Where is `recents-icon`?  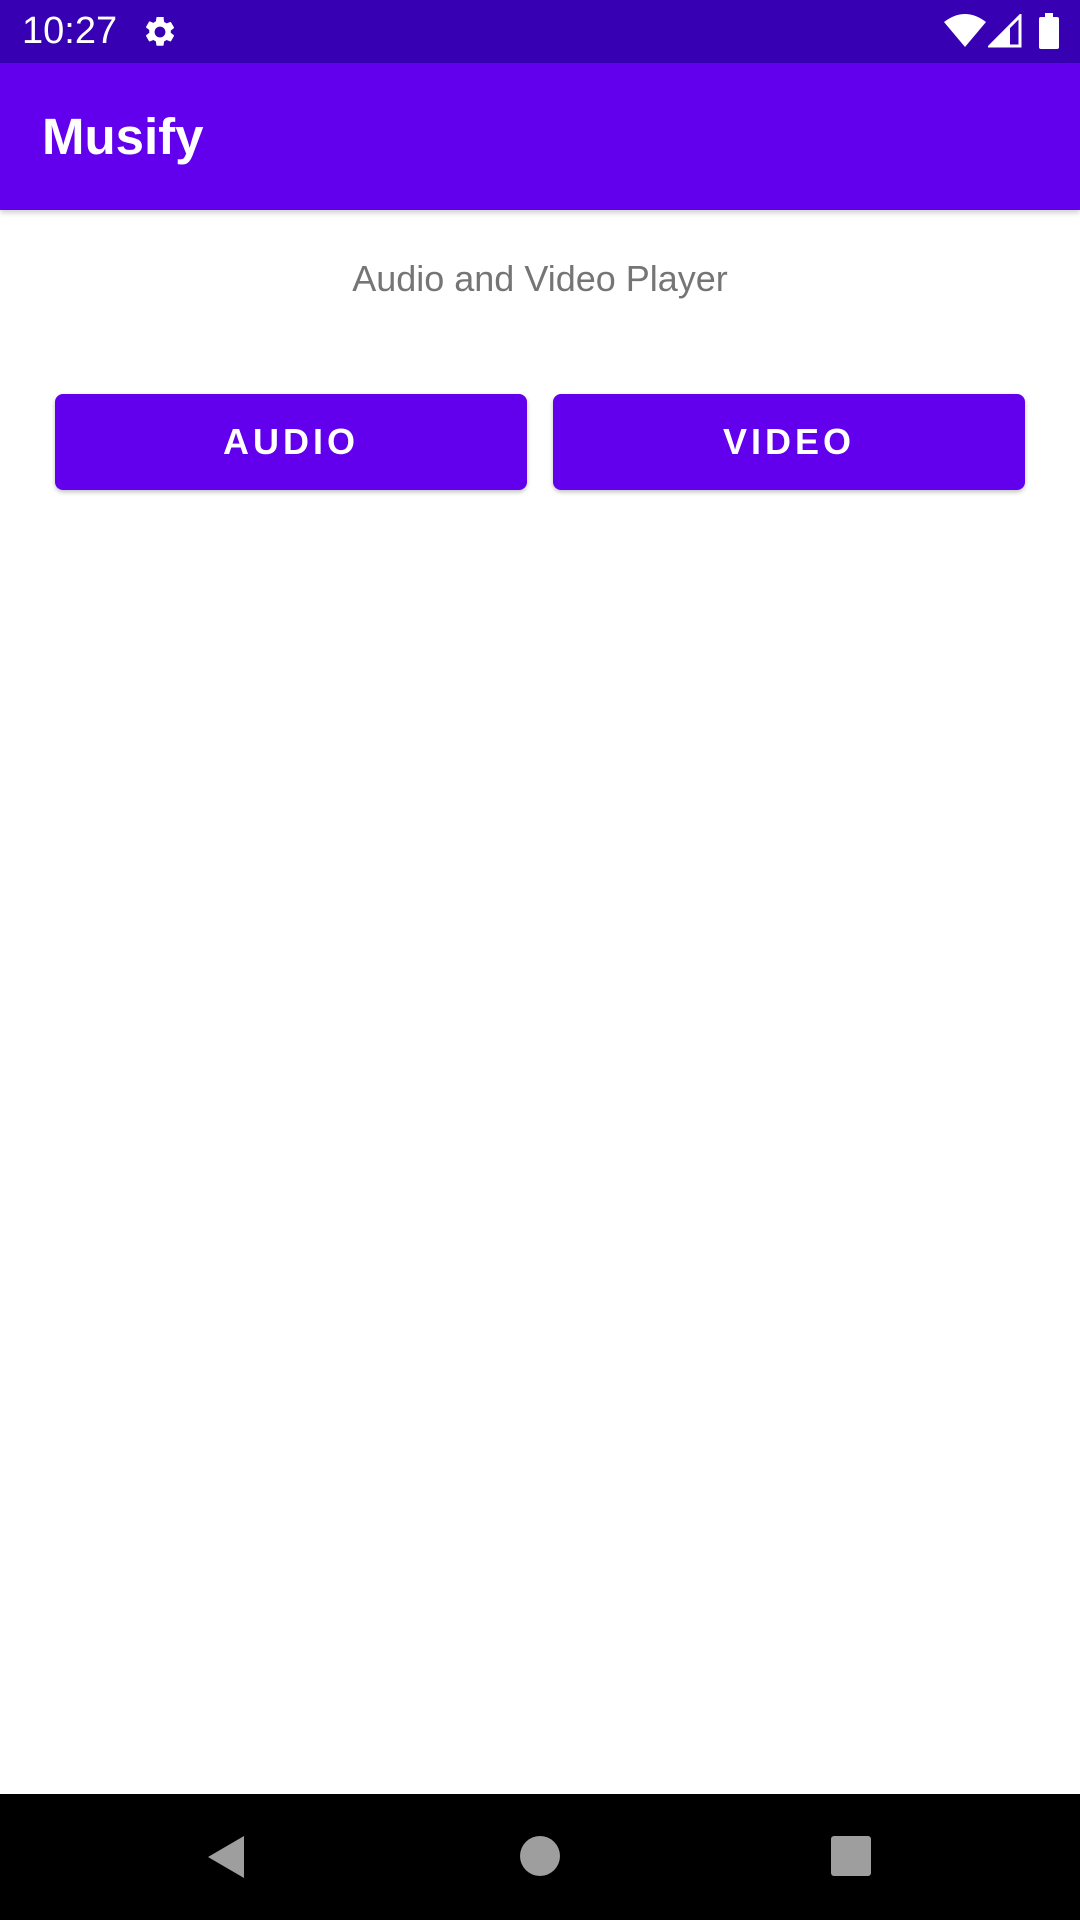 recents-icon is located at coordinates (851, 1856).